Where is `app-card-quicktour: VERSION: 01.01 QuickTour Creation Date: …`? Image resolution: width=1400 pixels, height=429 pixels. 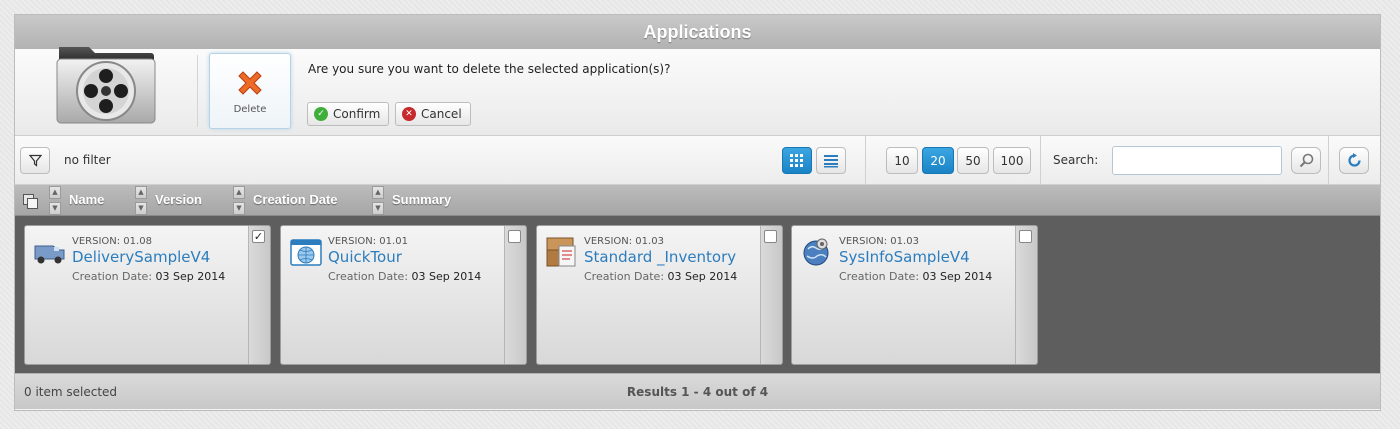 app-card-quicktour: VERSION: 01.01 QuickTour Creation Date: … is located at coordinates (403, 295).